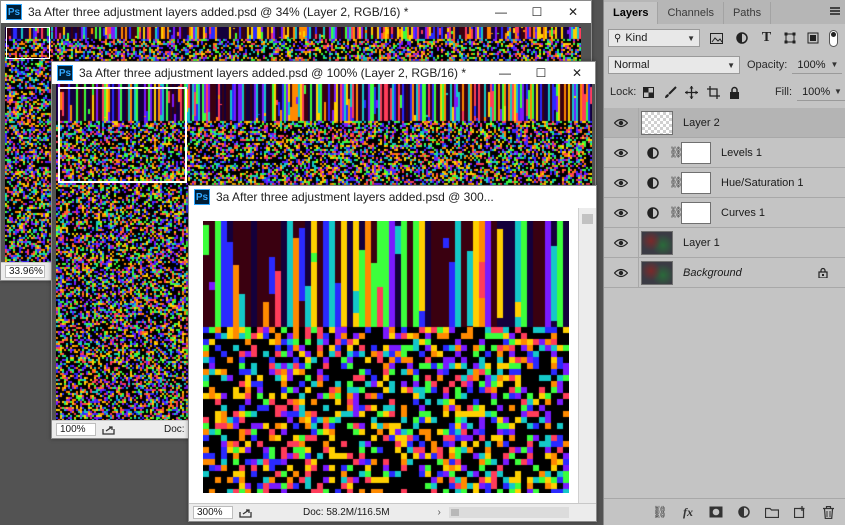  I want to click on layer-row-levels-1: ⛓ Levels 1, so click(724, 153).